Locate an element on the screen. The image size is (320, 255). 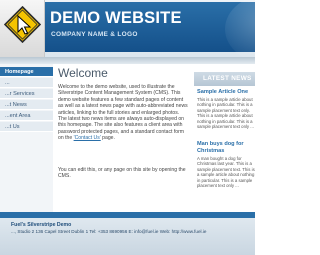
site-tagline: COMPANY NAME & LOGO is located at coordinates (94, 34).